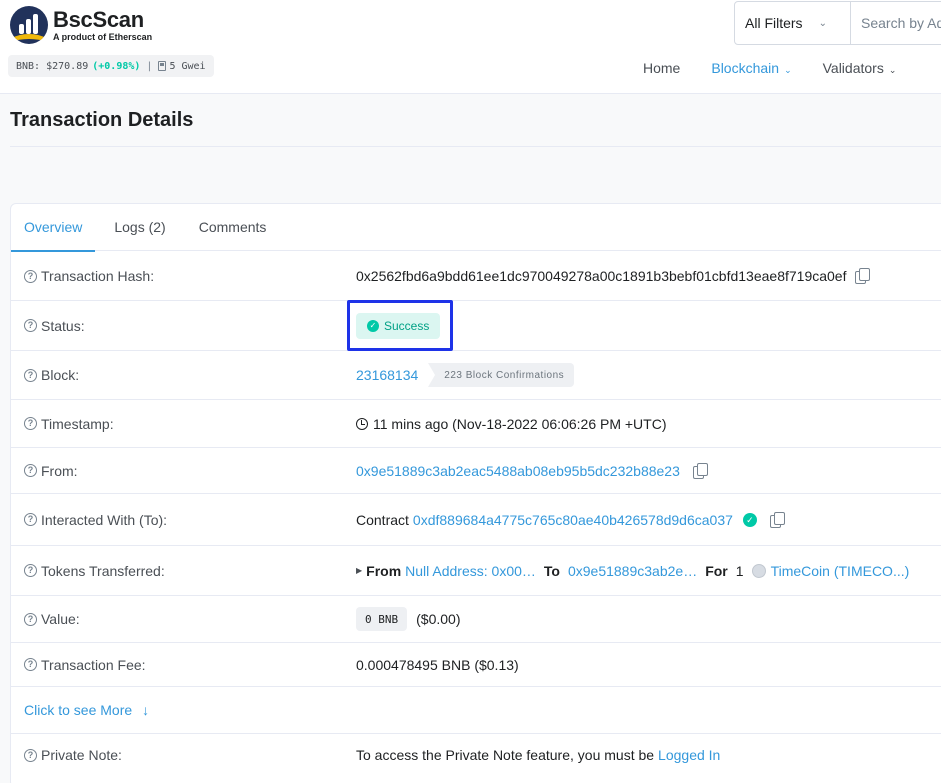  Describe the element at coordinates (438, 619) in the screenshot. I see `value-usd: ($0.00)` at that location.